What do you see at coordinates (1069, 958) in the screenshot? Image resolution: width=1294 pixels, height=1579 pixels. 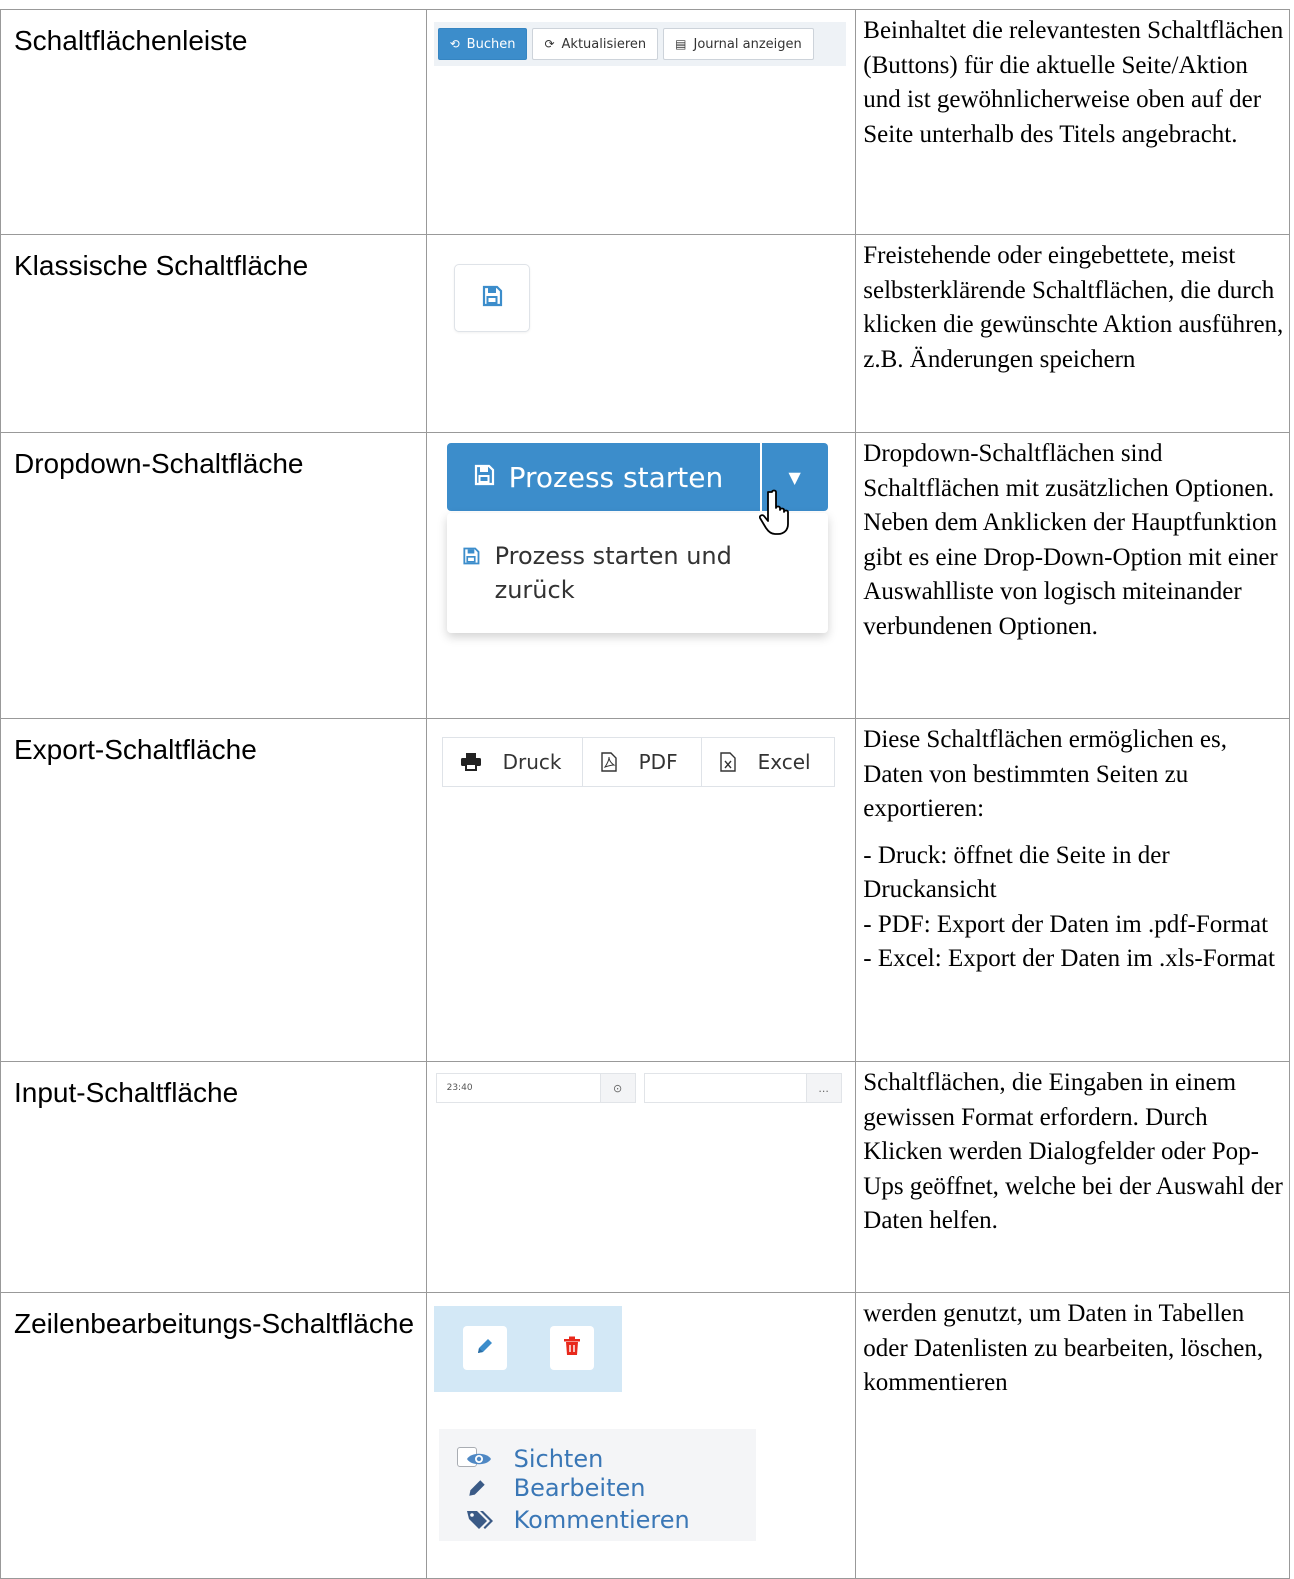 I see `export-excel-desc: - Excel: Export der Daten im .xls-Format` at bounding box center [1069, 958].